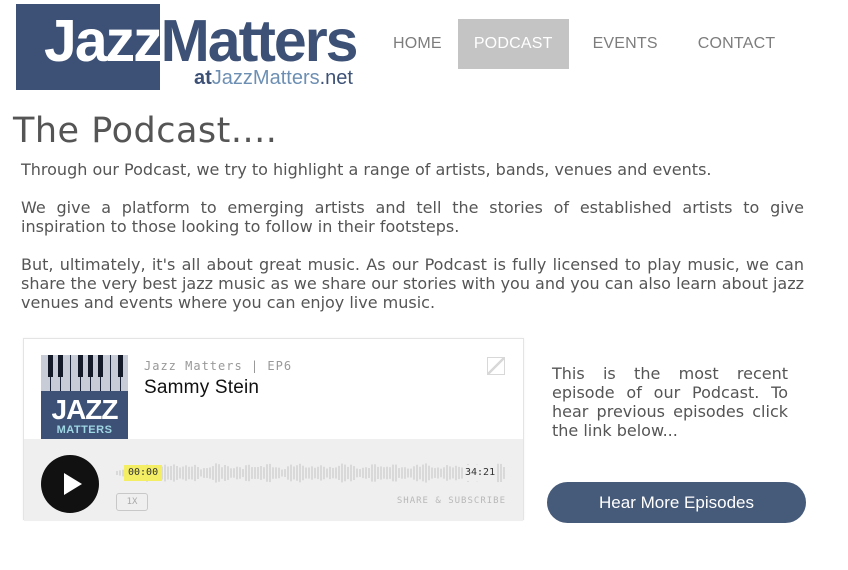 The image size is (848, 570). Describe the element at coordinates (676, 502) in the screenshot. I see `hear-more-episodes-button: Hear More Episodes` at that location.